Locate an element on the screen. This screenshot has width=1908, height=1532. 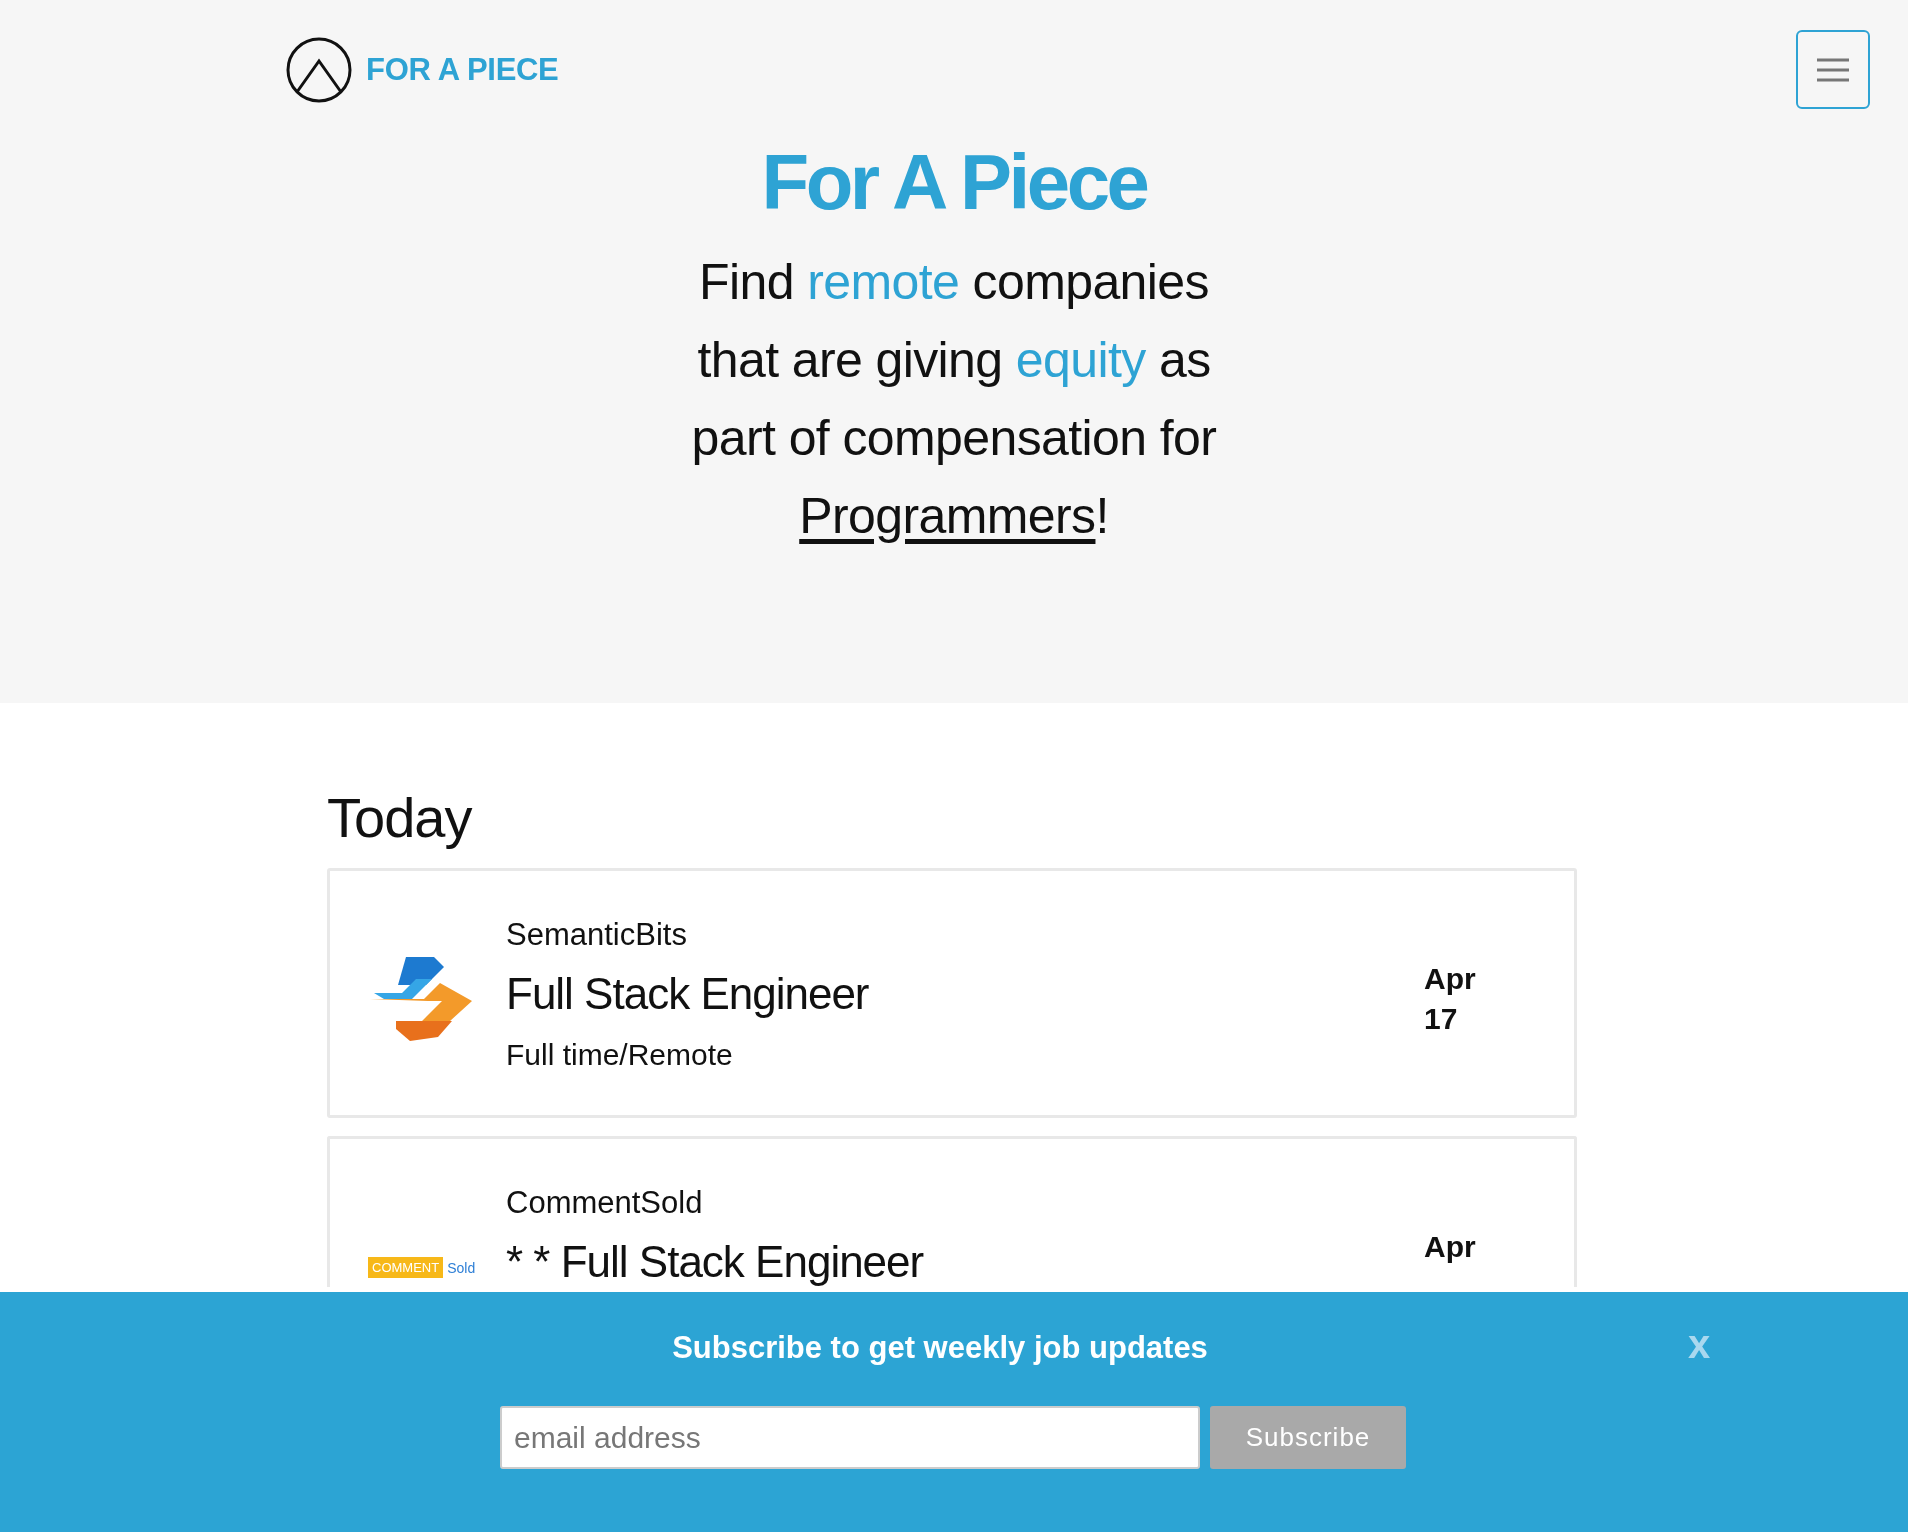
job-card: COMMENT Sold CommentSold * * Full Stack Engineer Apr is located at coordinates (952, 1211).